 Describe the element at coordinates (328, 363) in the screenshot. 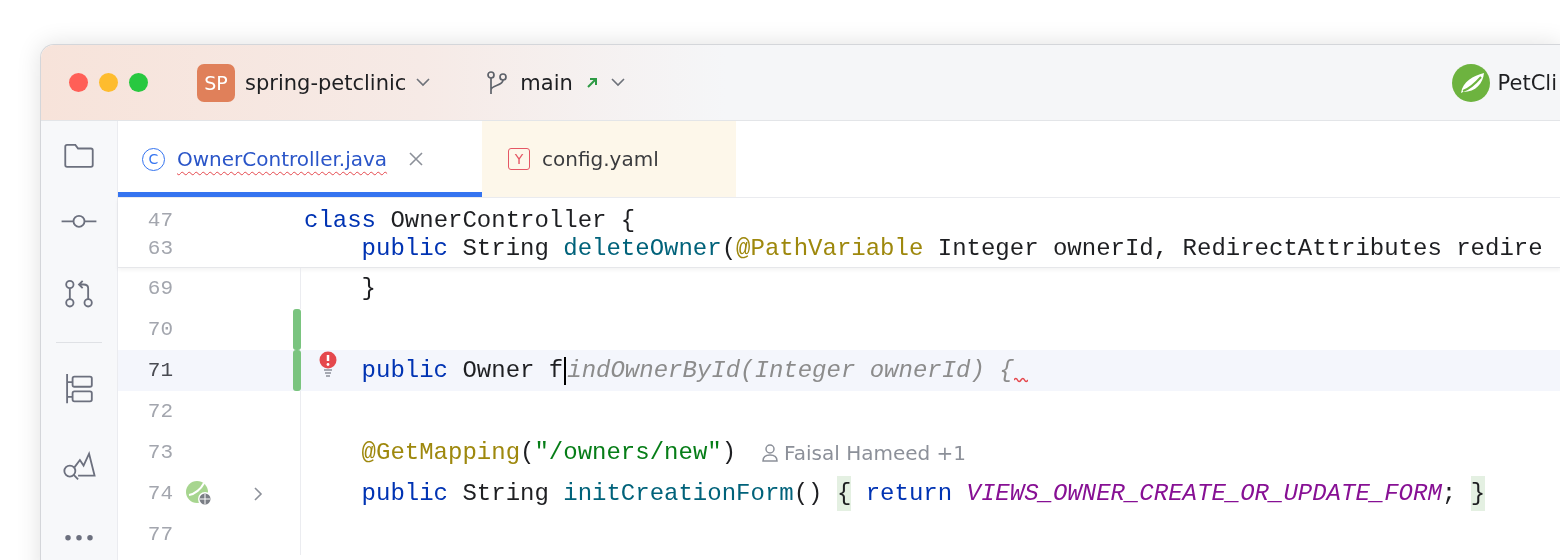

I see `error-bulb-icon` at that location.